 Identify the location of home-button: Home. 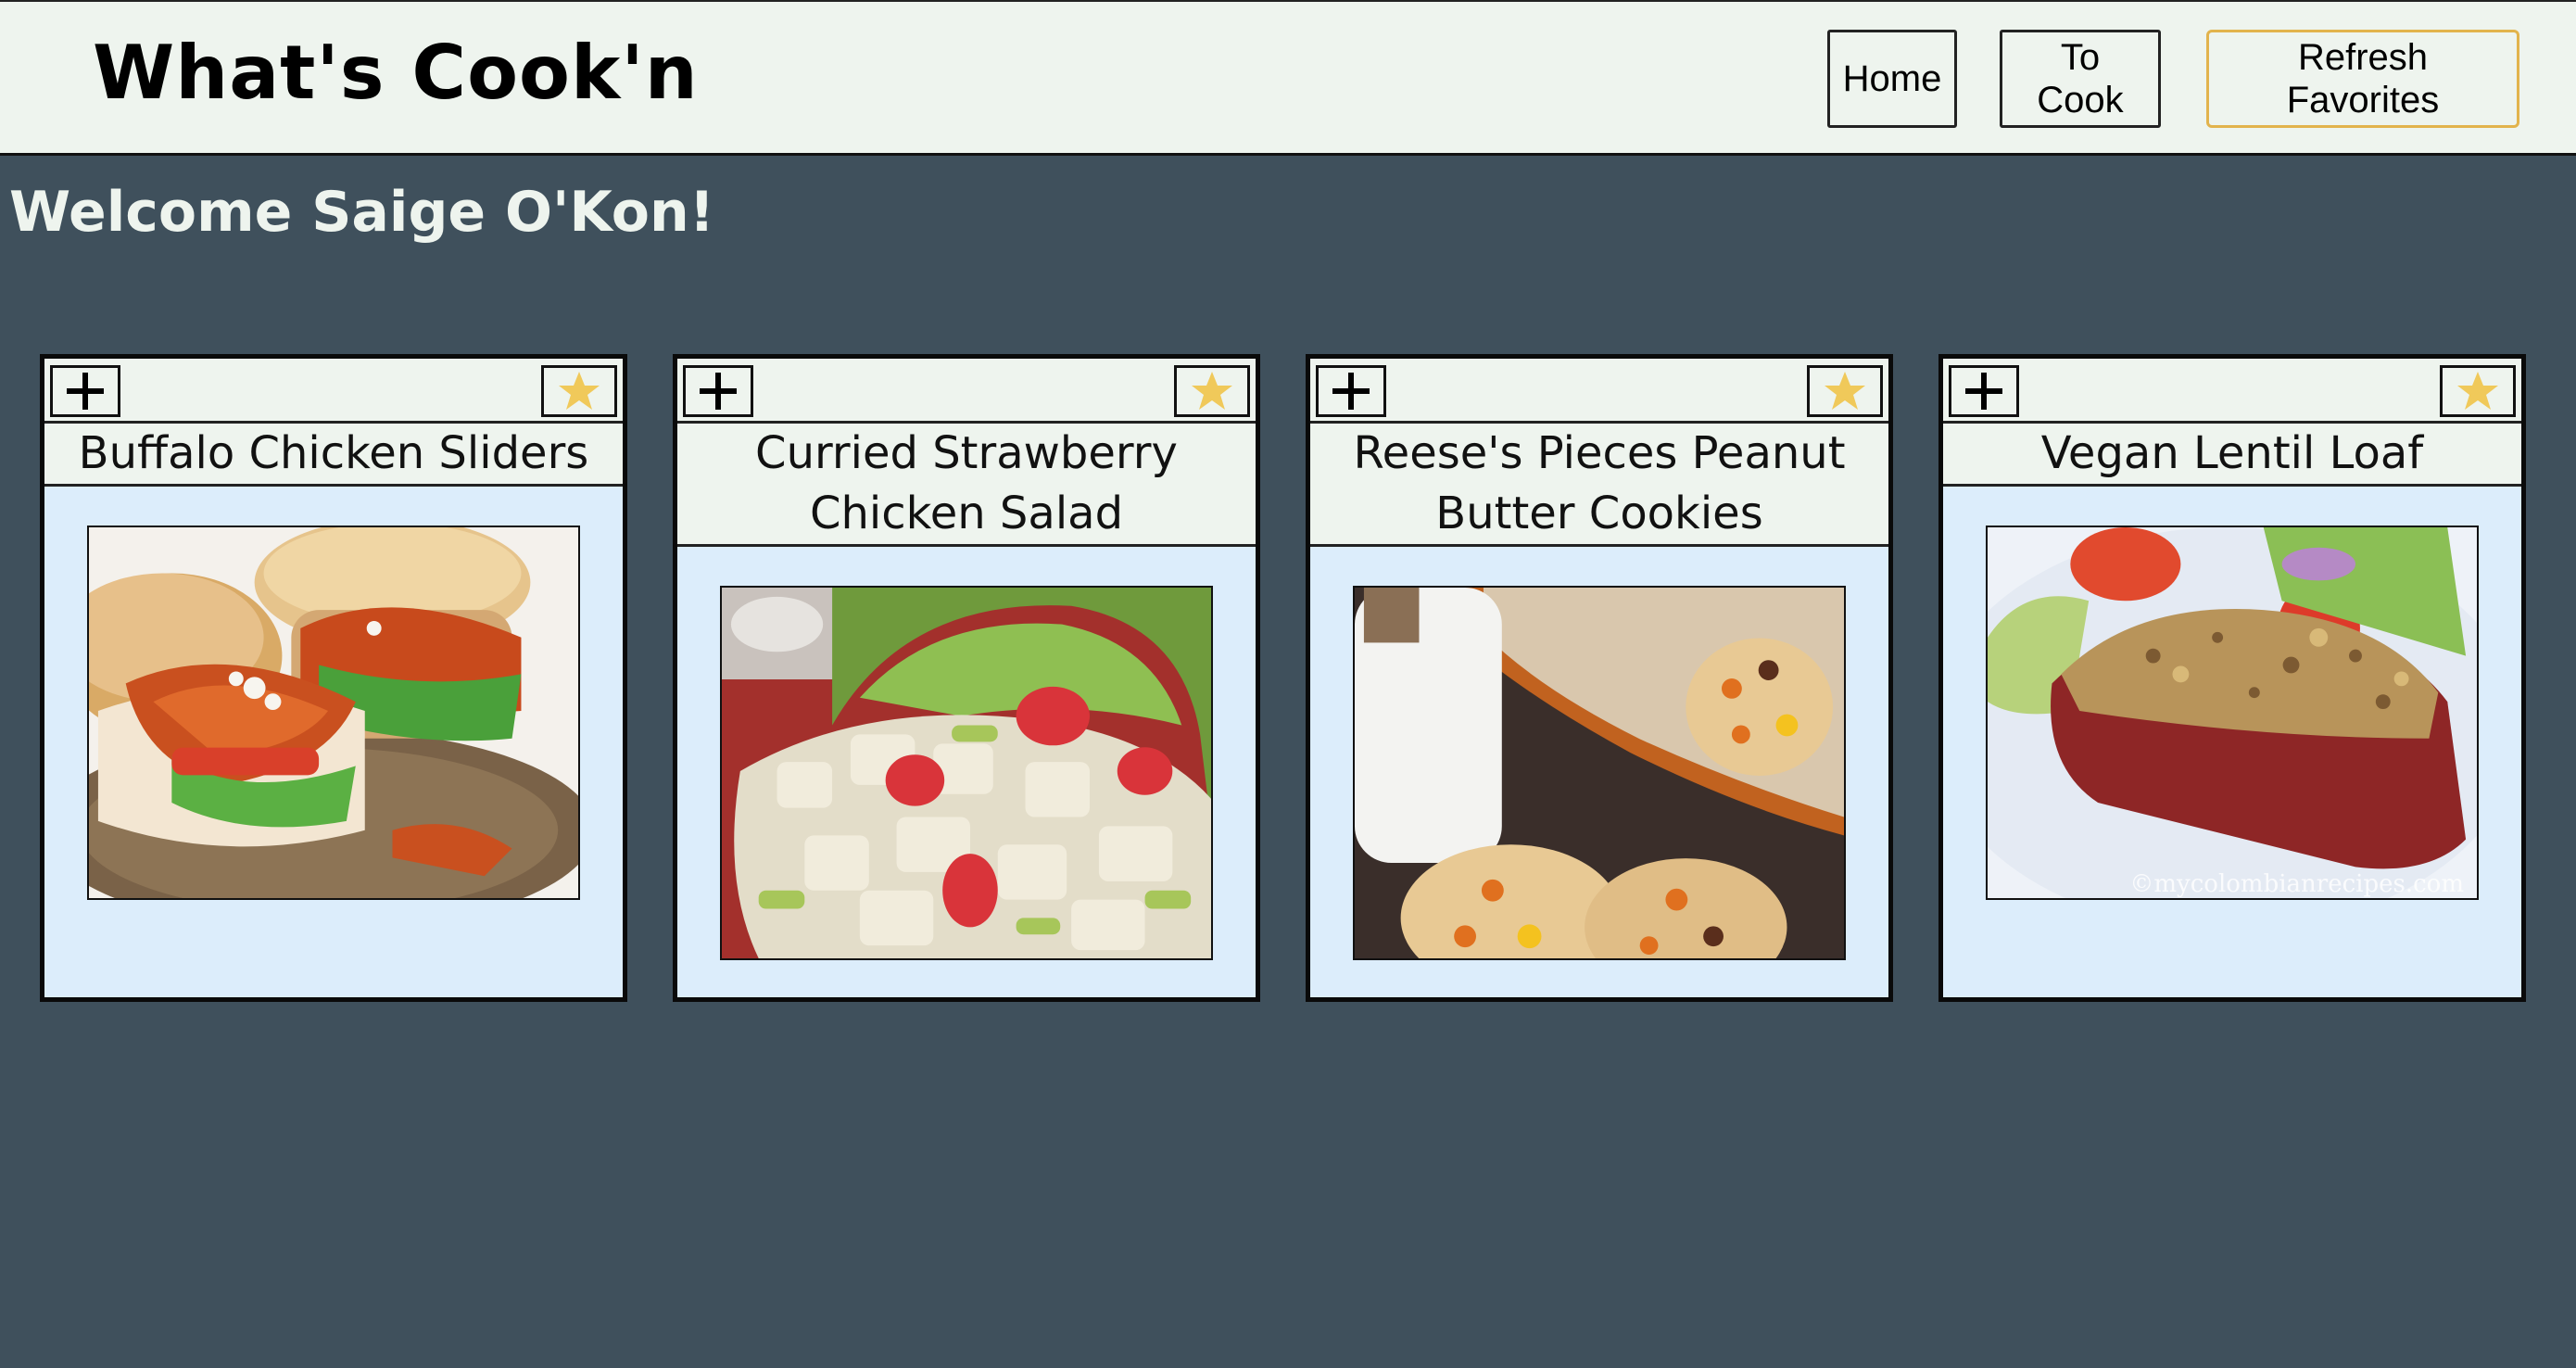
(1892, 79).